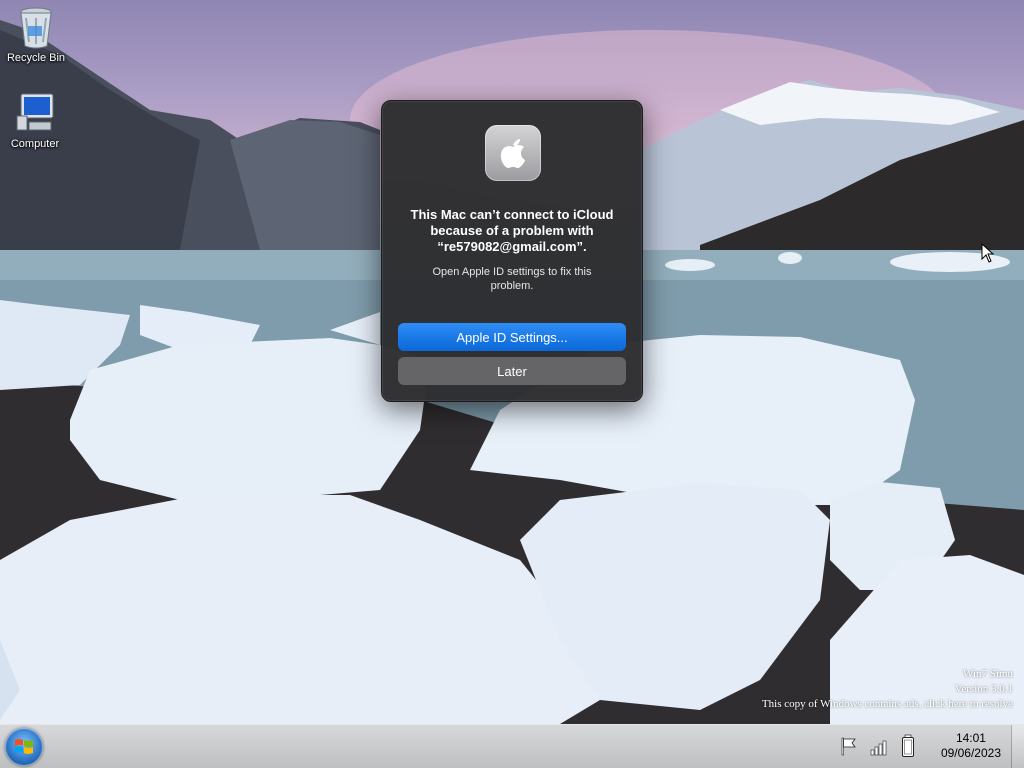 This screenshot has width=1024, height=768. Describe the element at coordinates (970, 738) in the screenshot. I see `clock-time: 14:01` at that location.